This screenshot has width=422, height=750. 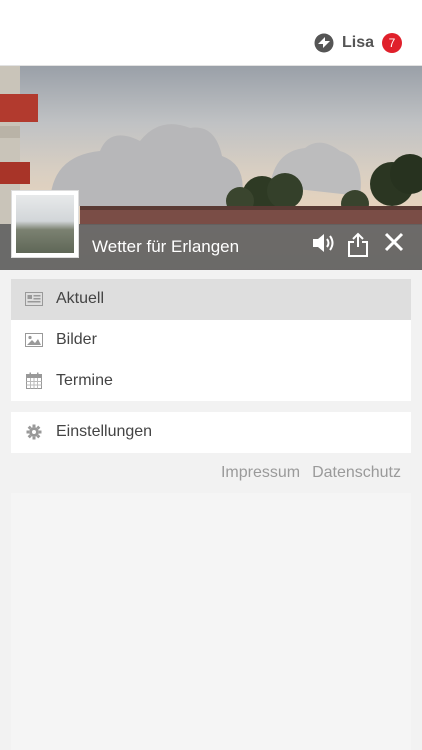 What do you see at coordinates (260, 473) in the screenshot?
I see `impressum-link: Impressum` at bounding box center [260, 473].